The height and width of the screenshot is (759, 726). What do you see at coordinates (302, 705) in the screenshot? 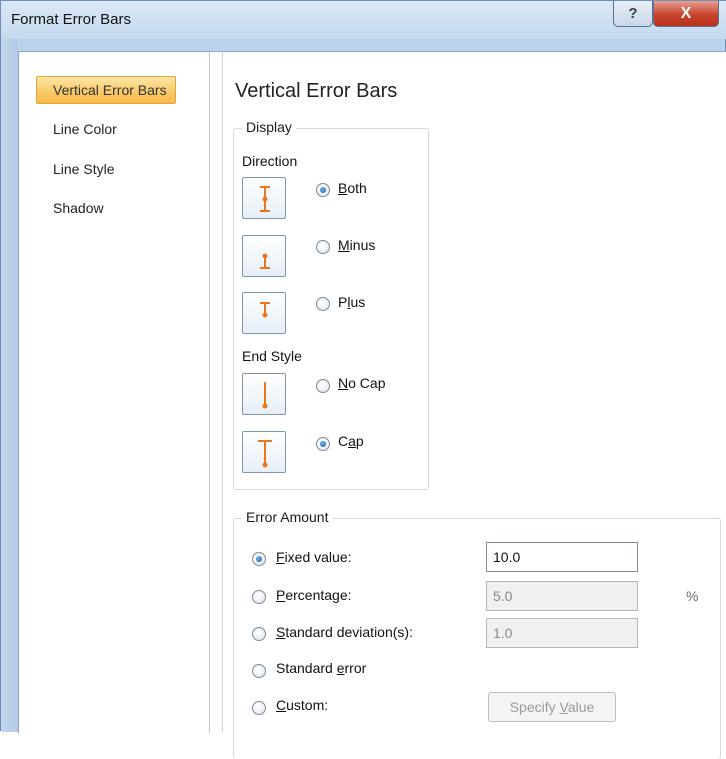
I see `custom-label: Custom:` at bounding box center [302, 705].